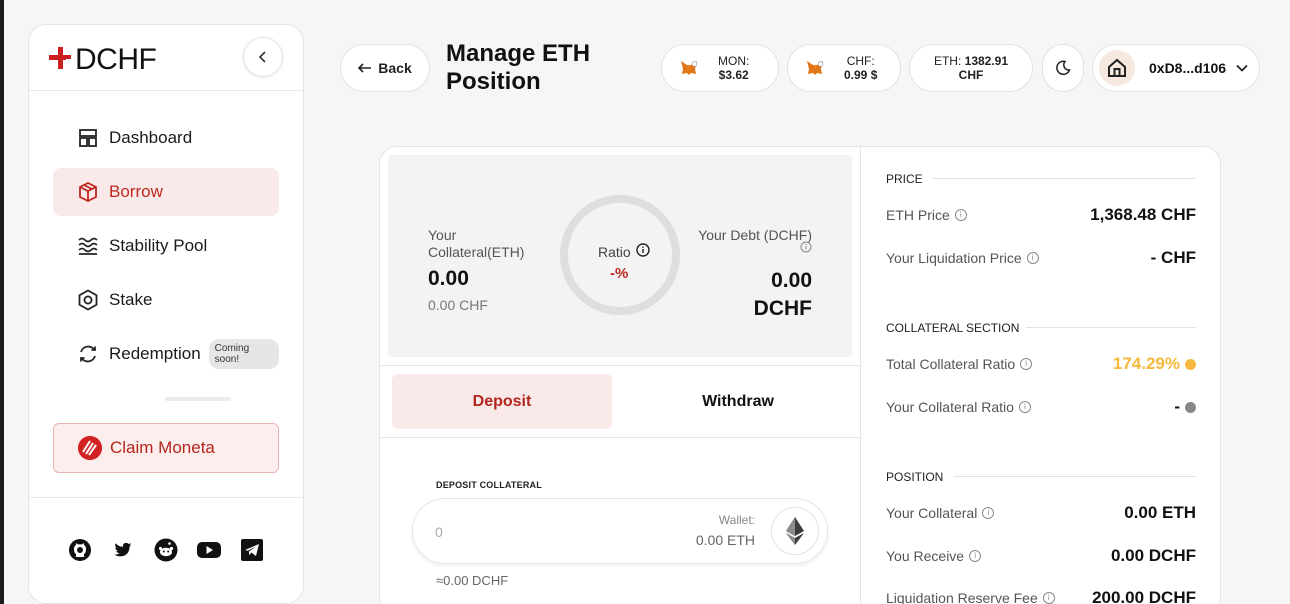 The width and height of the screenshot is (1290, 604). What do you see at coordinates (123, 550) in the screenshot?
I see `twitter-icon` at bounding box center [123, 550].